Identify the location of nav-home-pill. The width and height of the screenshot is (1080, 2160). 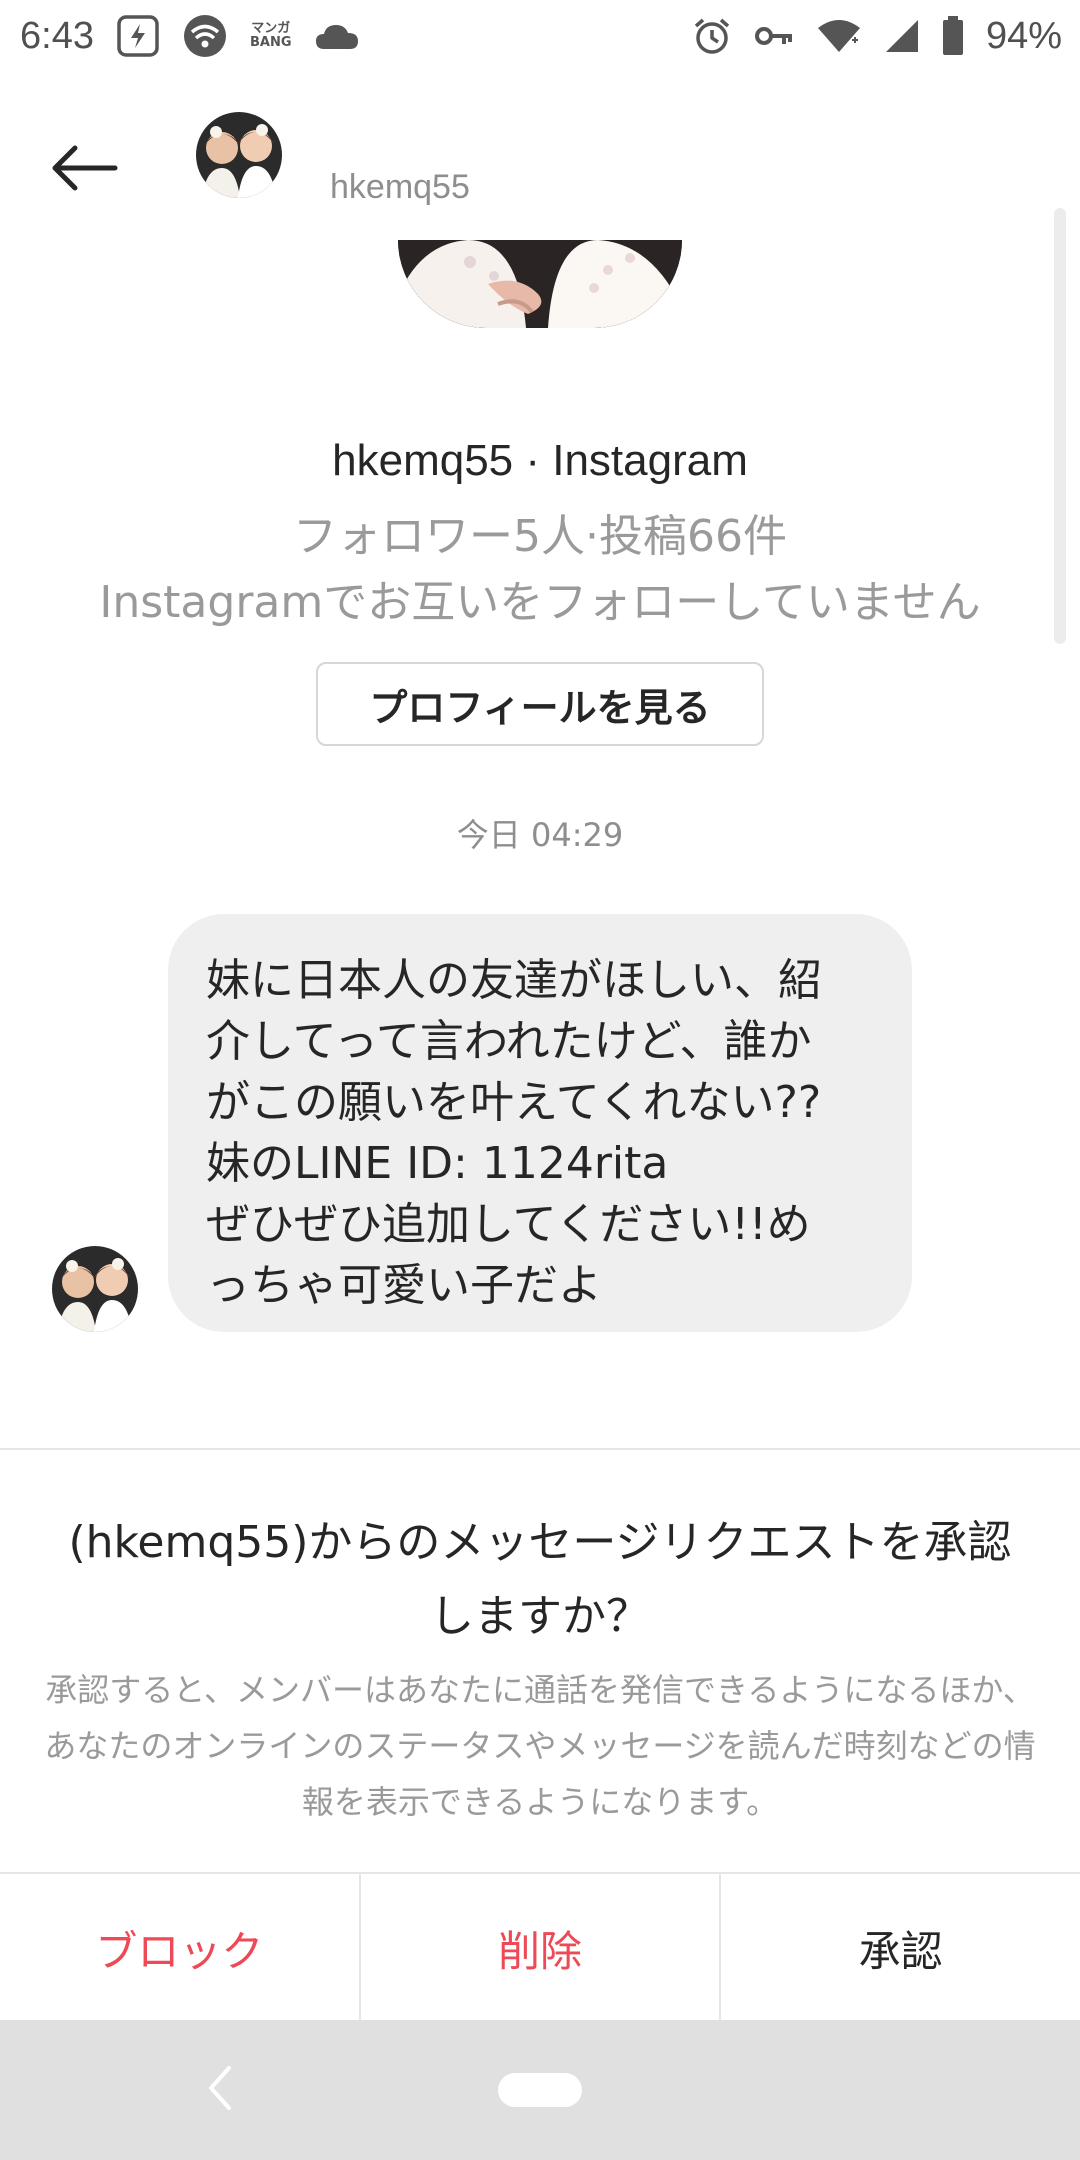
(540, 2090).